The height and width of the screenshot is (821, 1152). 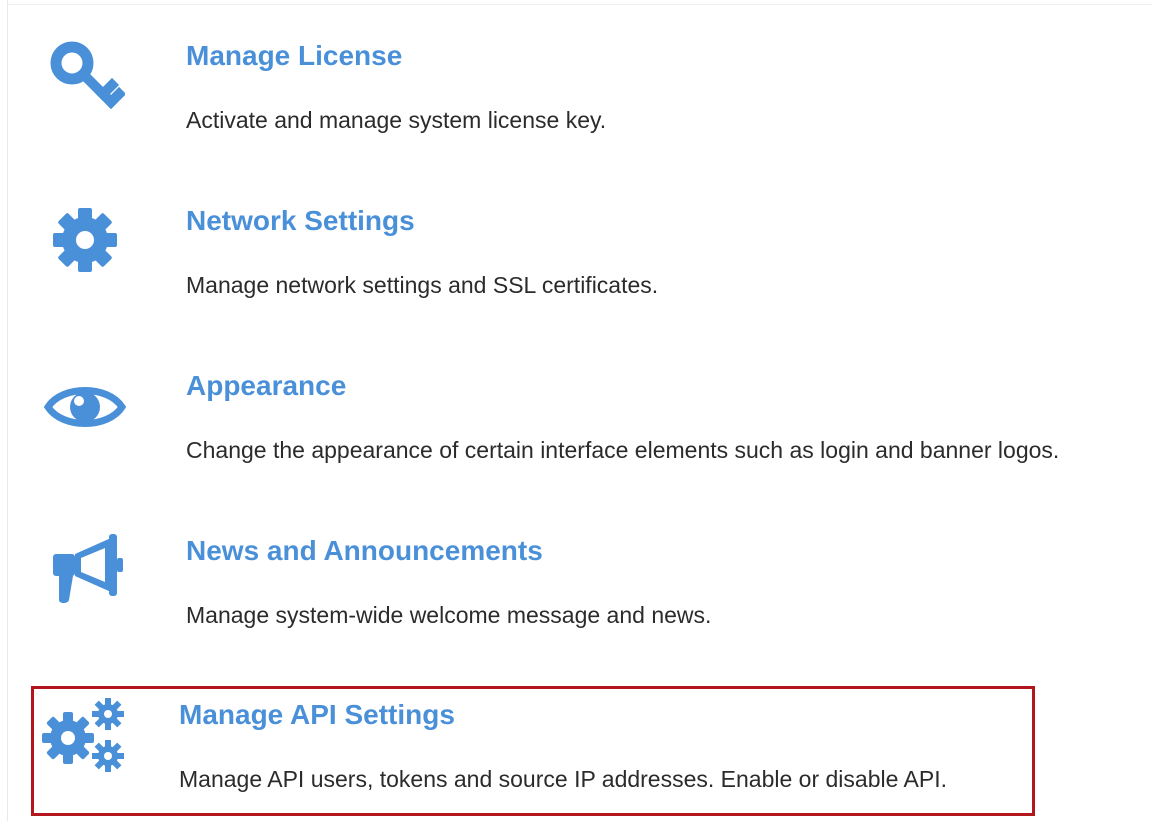 What do you see at coordinates (294, 56) in the screenshot?
I see `manage-license-link: Manage License` at bounding box center [294, 56].